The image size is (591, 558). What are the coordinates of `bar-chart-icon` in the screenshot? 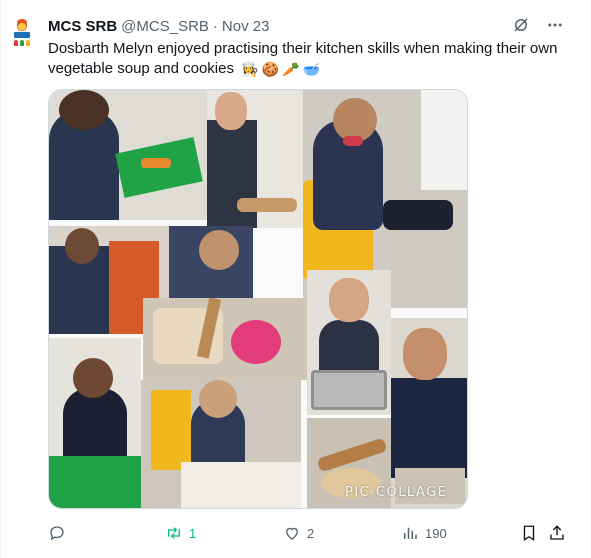 It's located at (410, 533).